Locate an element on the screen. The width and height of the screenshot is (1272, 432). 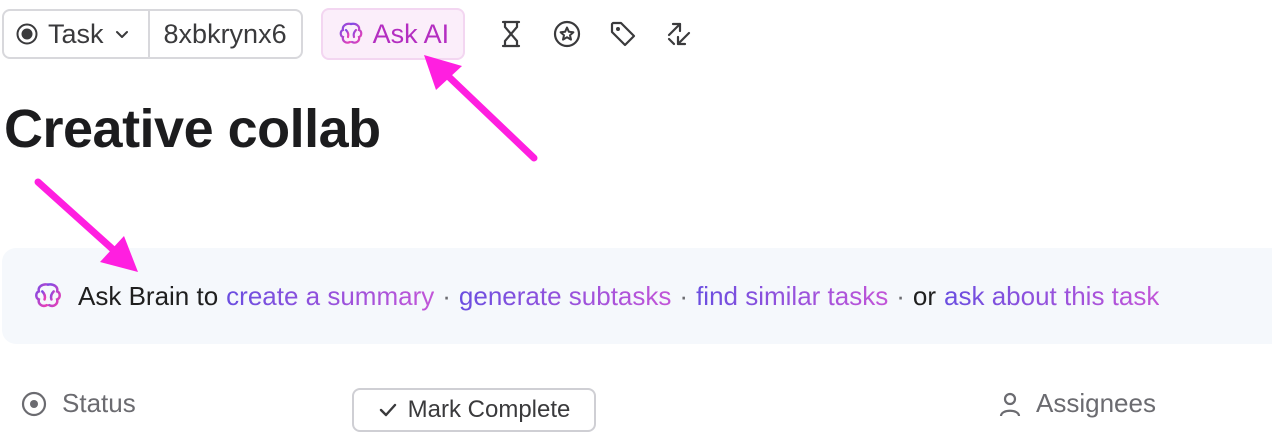
task-type-dropdown: Task is located at coordinates (77, 34).